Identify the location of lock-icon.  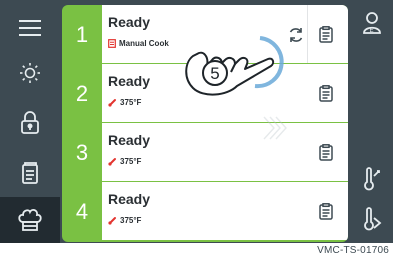
(30, 122).